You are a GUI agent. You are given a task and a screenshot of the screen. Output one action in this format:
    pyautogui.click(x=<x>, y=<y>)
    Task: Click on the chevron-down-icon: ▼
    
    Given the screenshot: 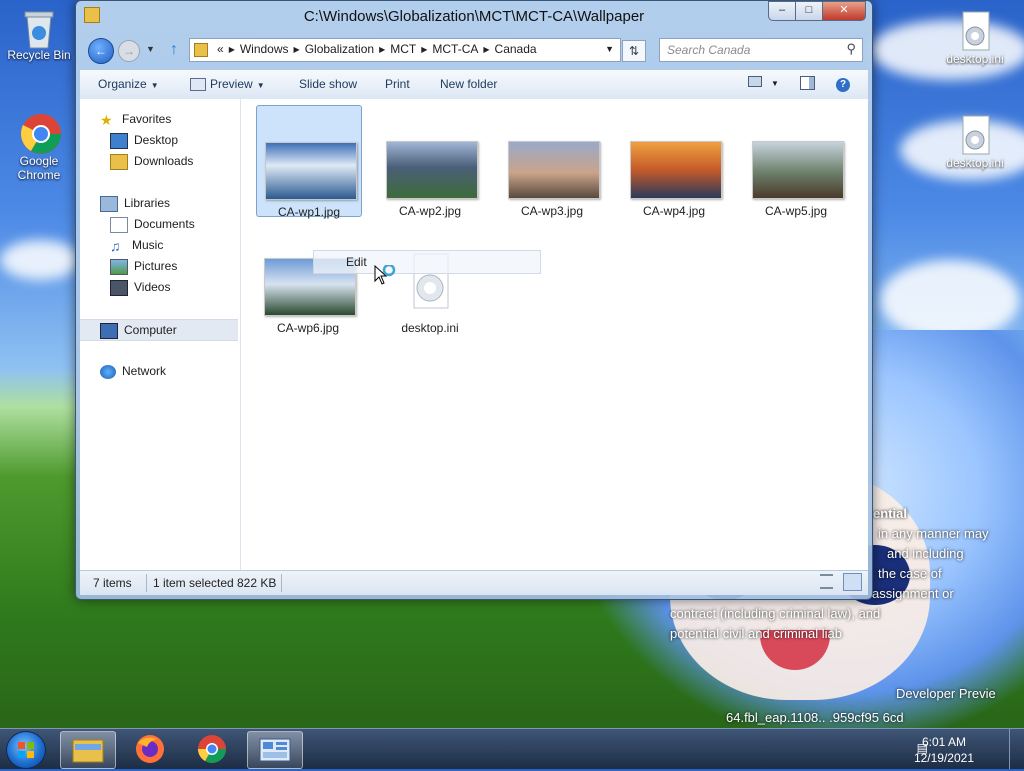 What is the action you would take?
    pyautogui.click(x=154, y=85)
    